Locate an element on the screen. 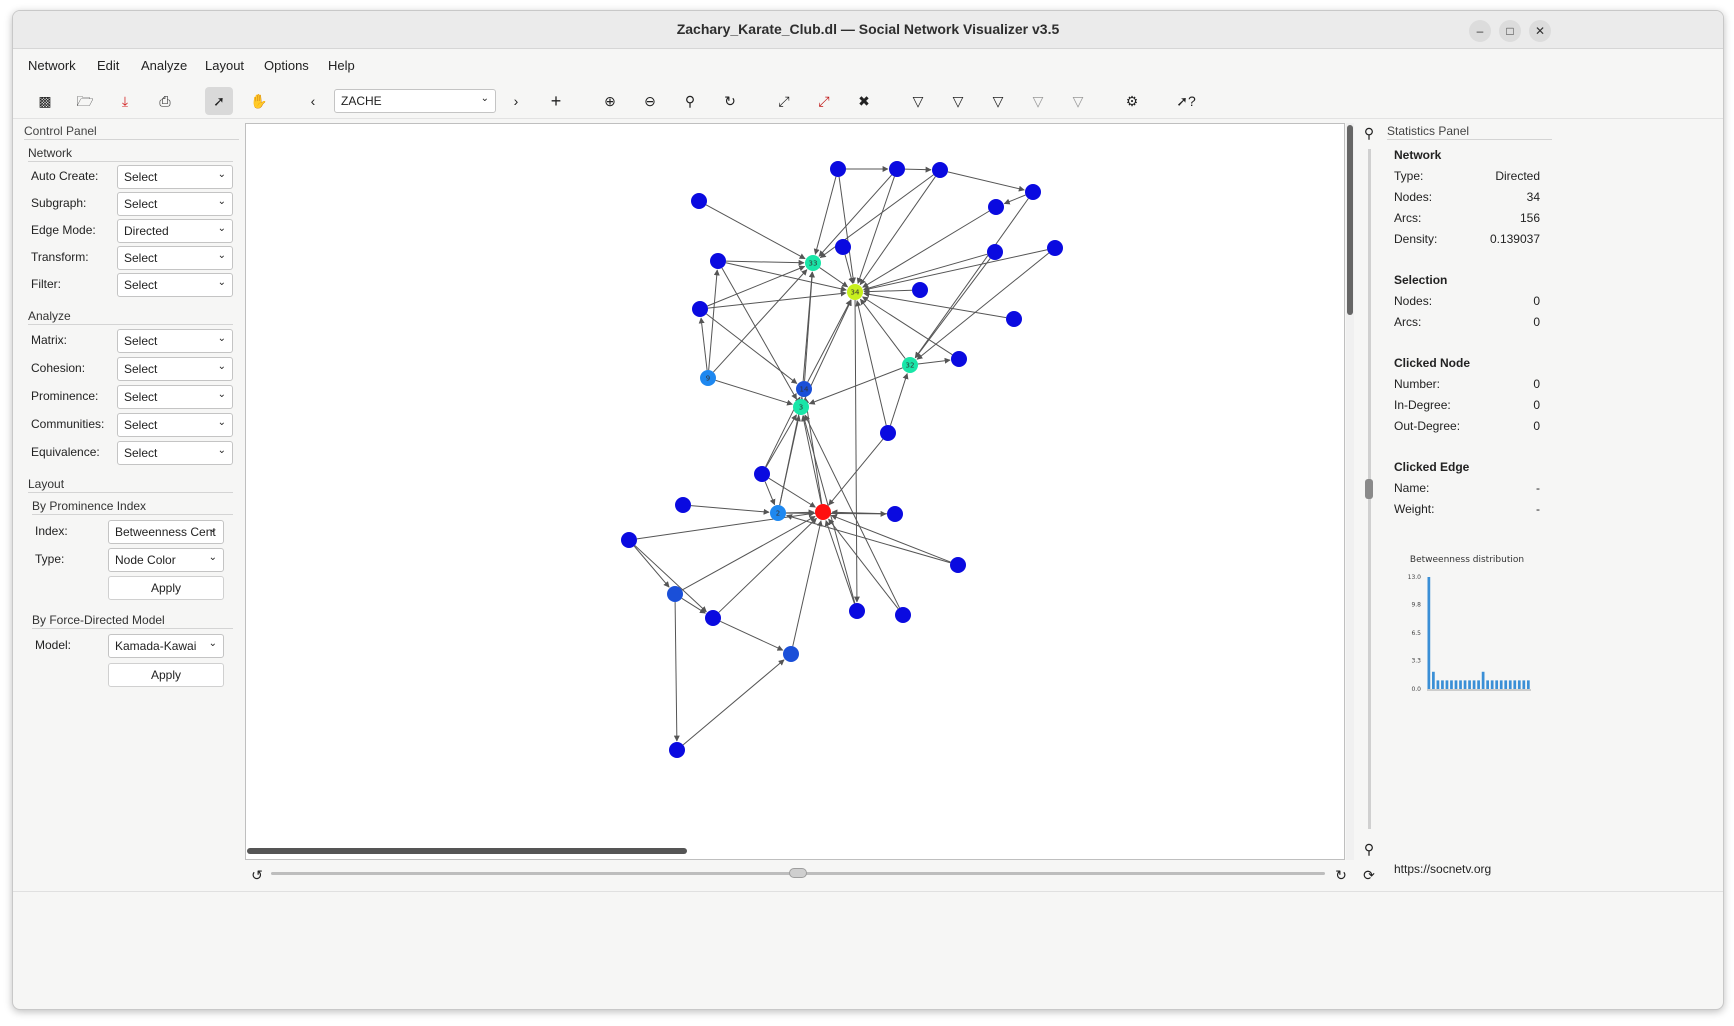  zoom-out-icon: ⚲ is located at coordinates (1369, 849).